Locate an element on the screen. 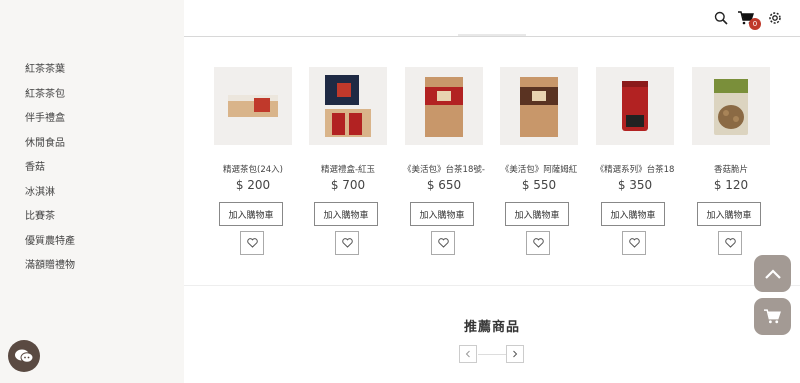 Image resolution: width=800 pixels, height=383 pixels. product-price: $ 700 is located at coordinates (348, 185).